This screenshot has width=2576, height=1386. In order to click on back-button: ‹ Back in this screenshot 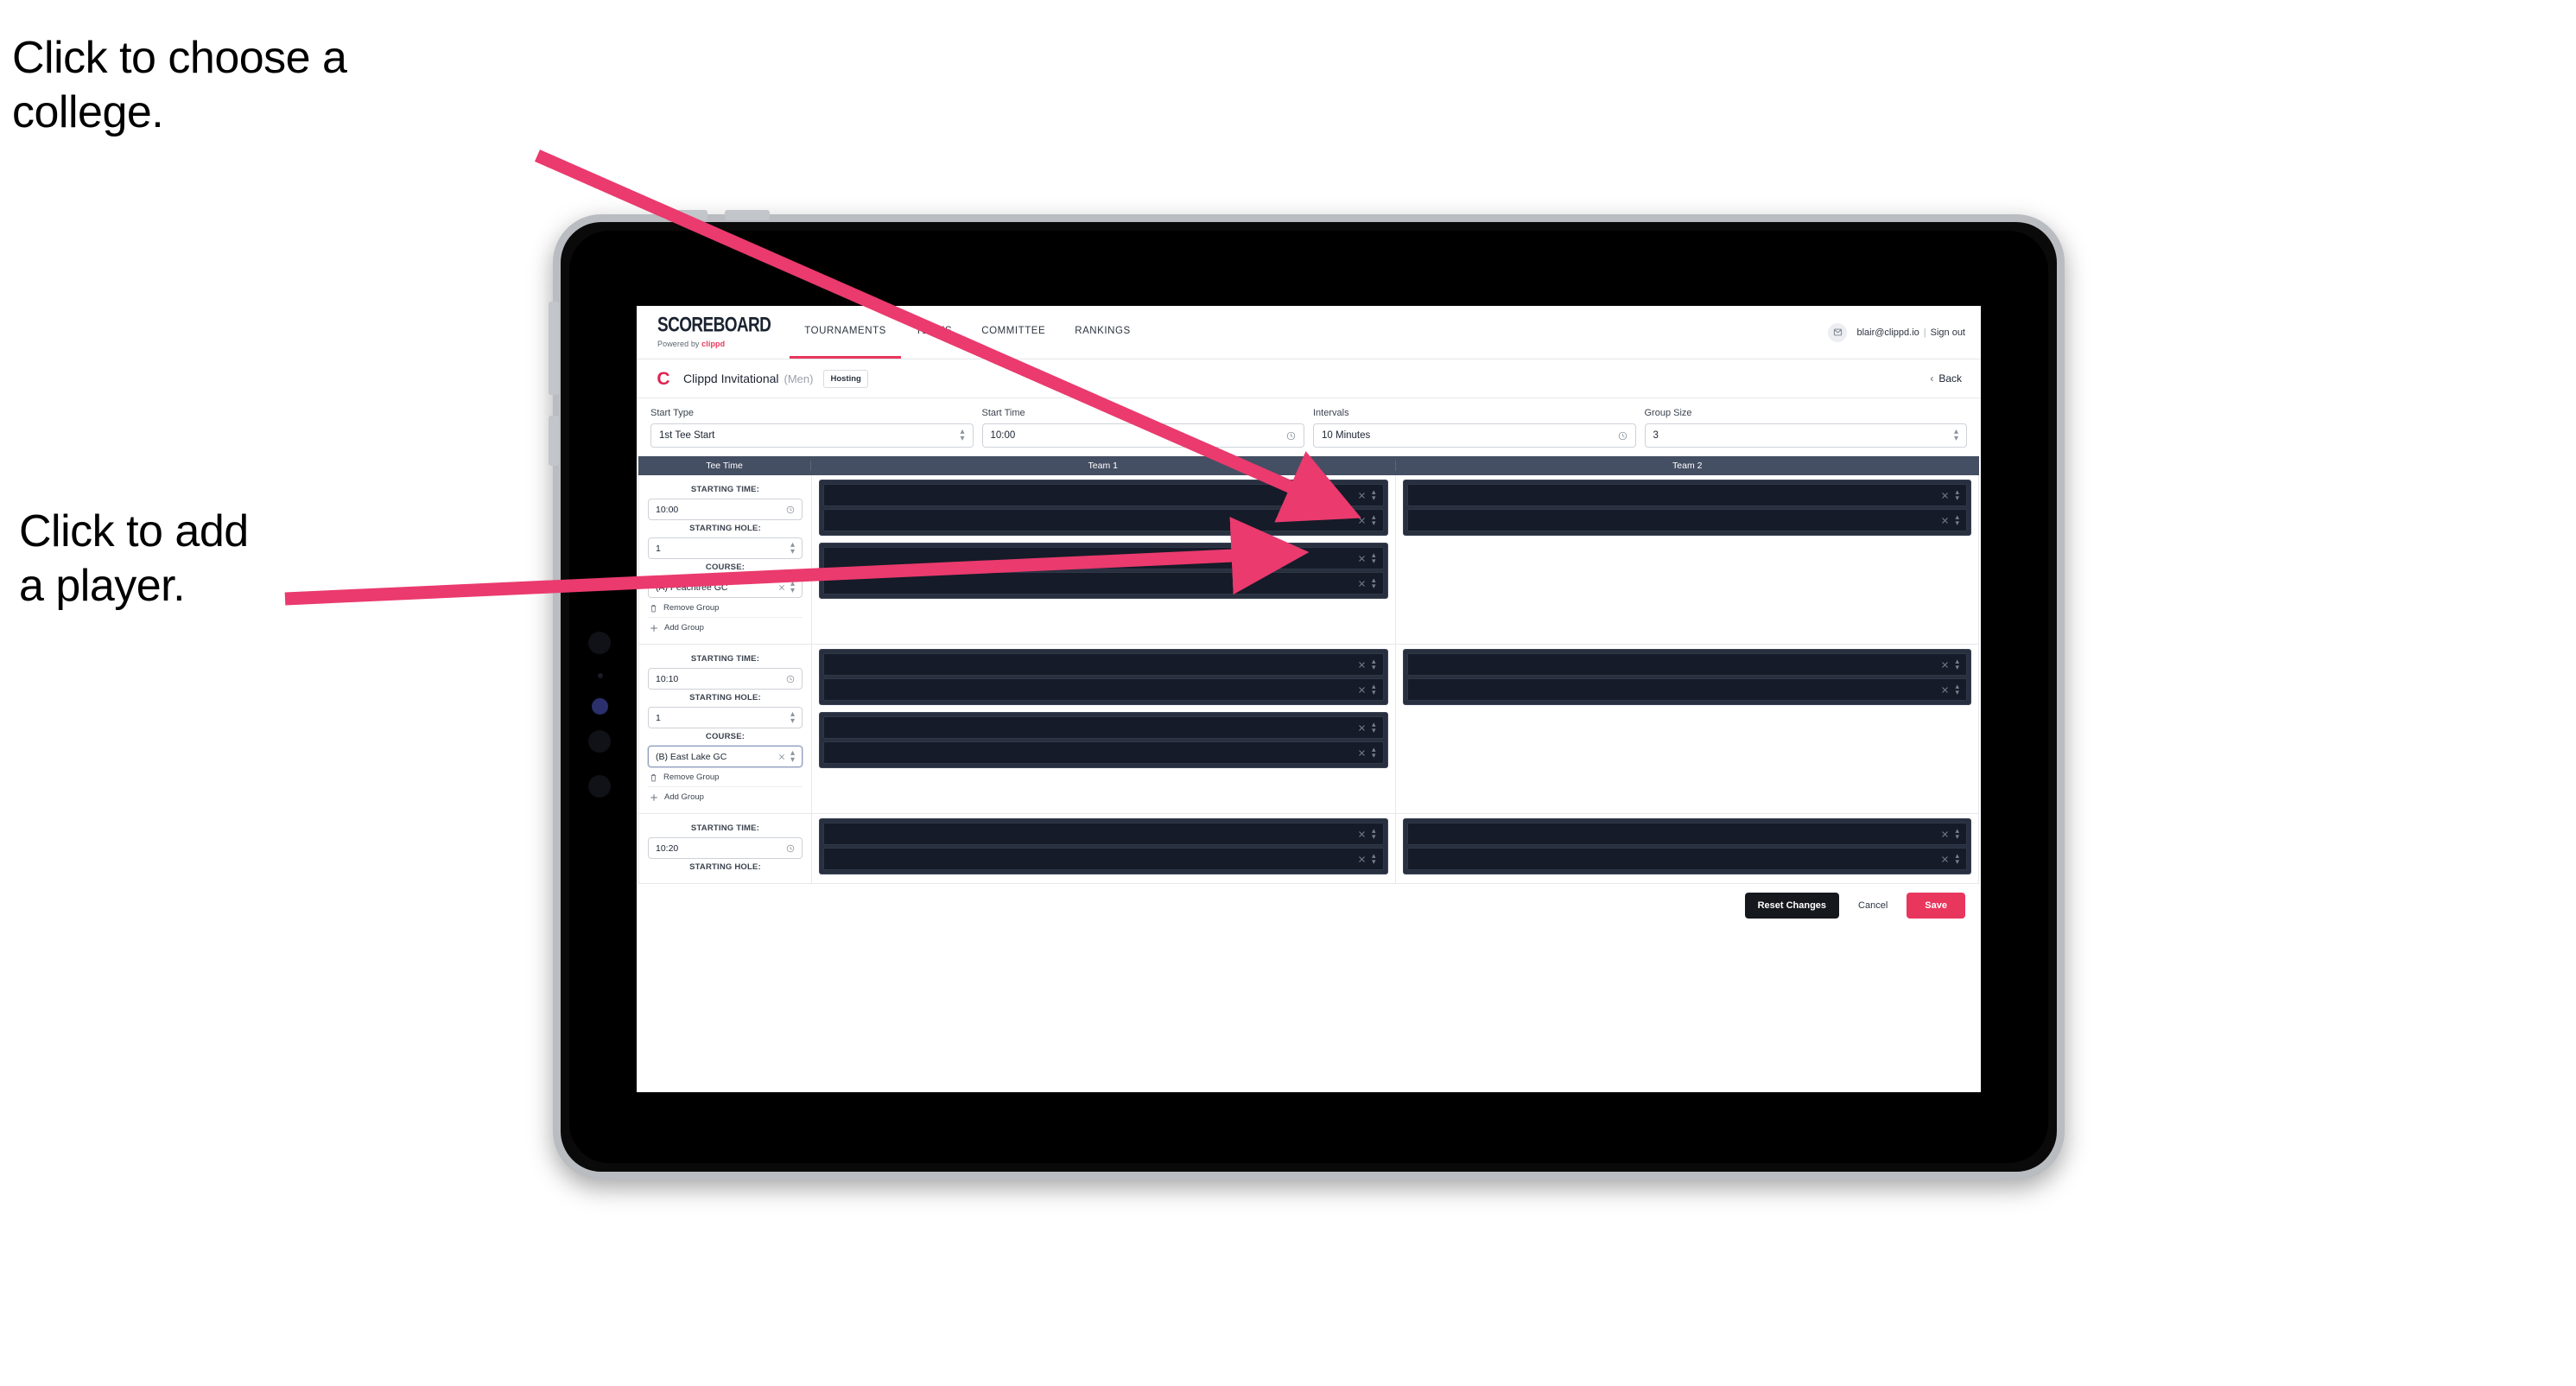, I will do `click(1947, 378)`.